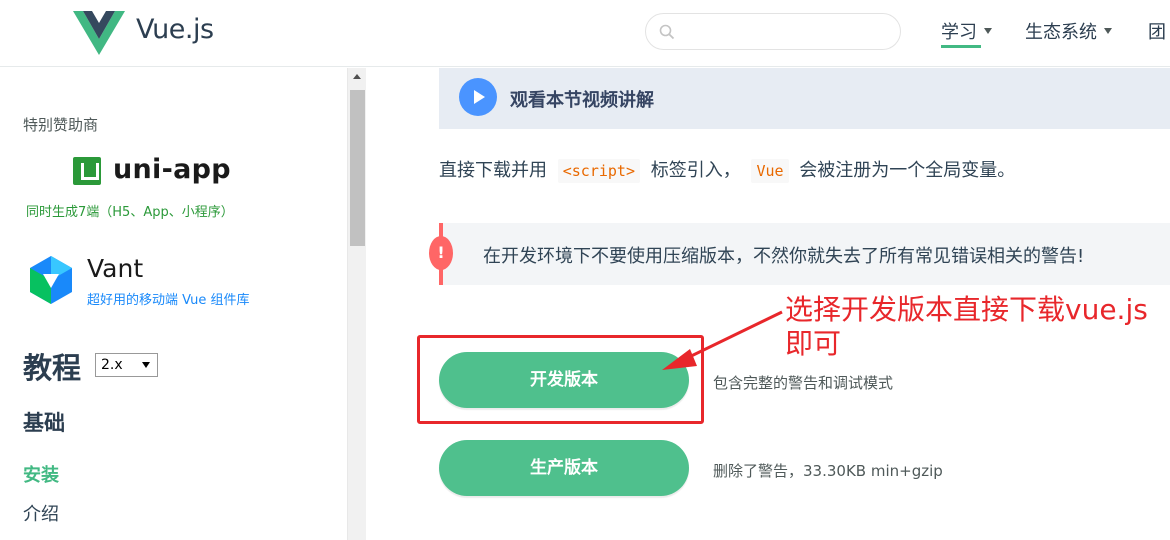 Image resolution: width=1170 pixels, height=540 pixels. Describe the element at coordinates (582, 99) in the screenshot. I see `video-label: 观看本节视频讲解` at that location.